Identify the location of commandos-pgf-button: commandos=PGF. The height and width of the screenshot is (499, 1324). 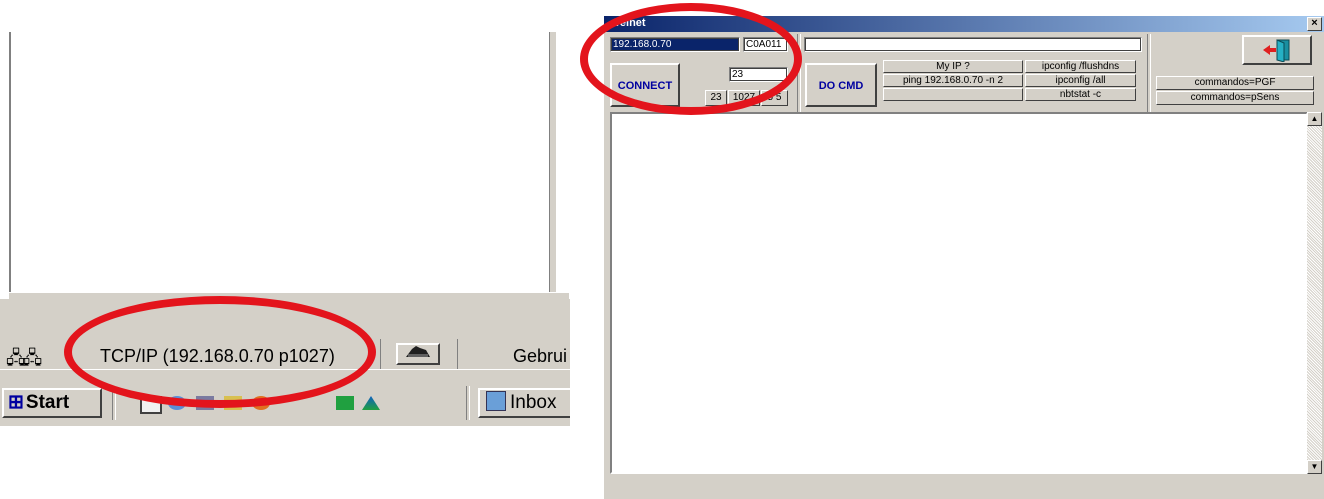
(1235, 83).